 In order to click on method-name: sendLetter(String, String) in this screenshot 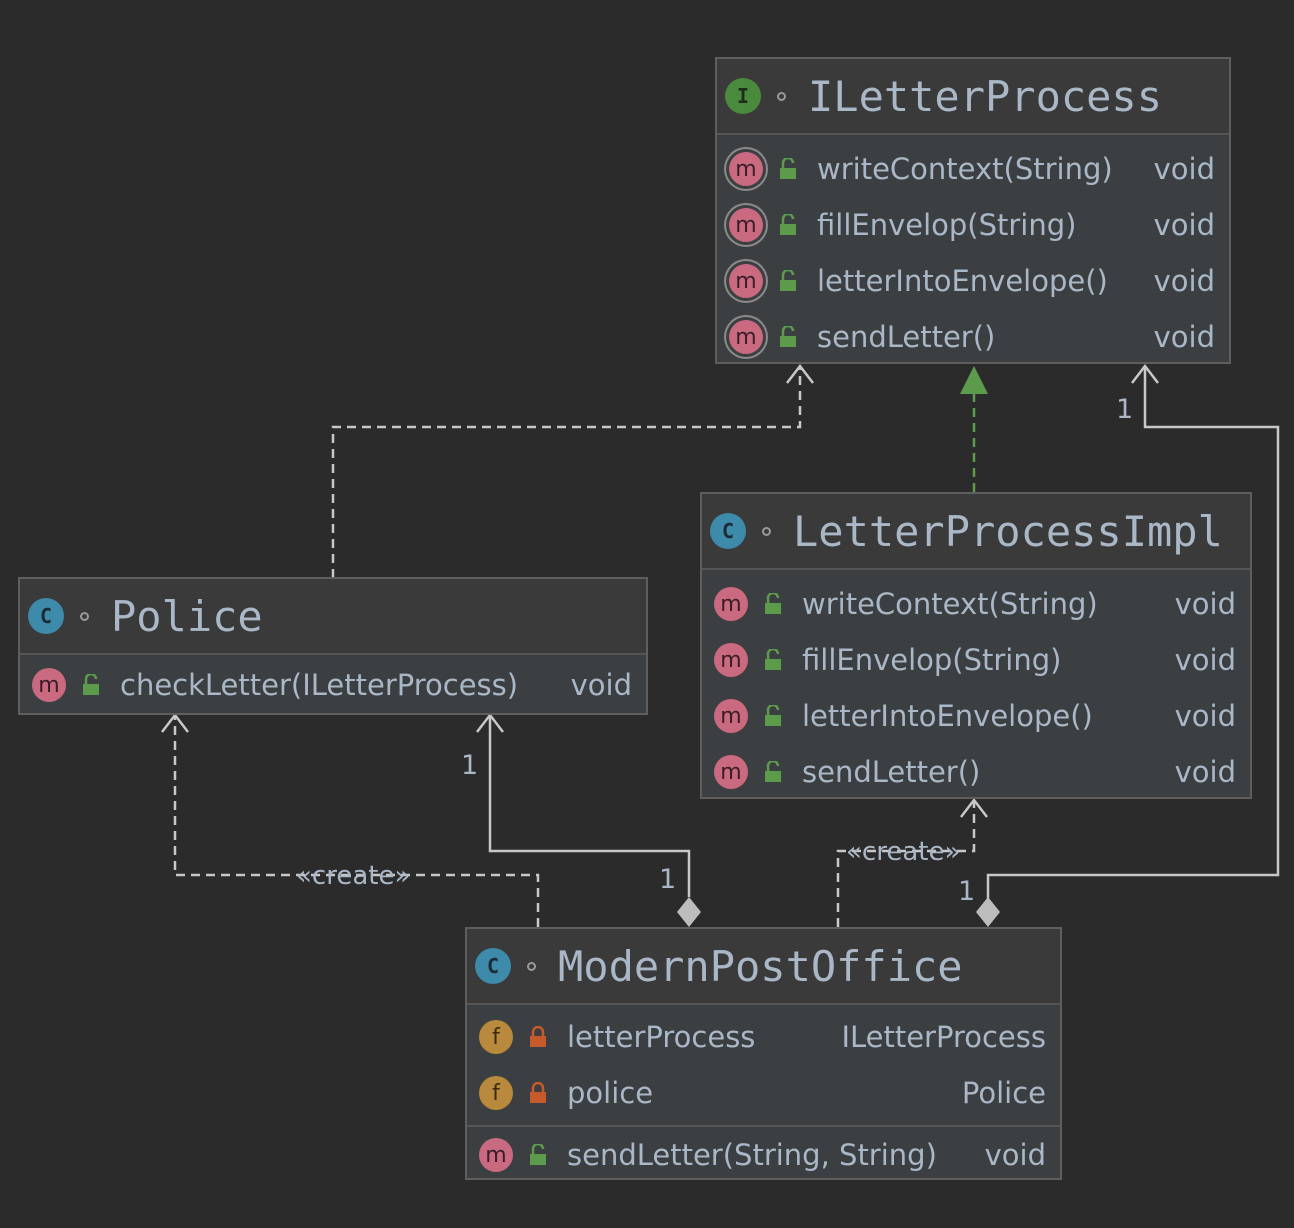, I will do `click(752, 1155)`.